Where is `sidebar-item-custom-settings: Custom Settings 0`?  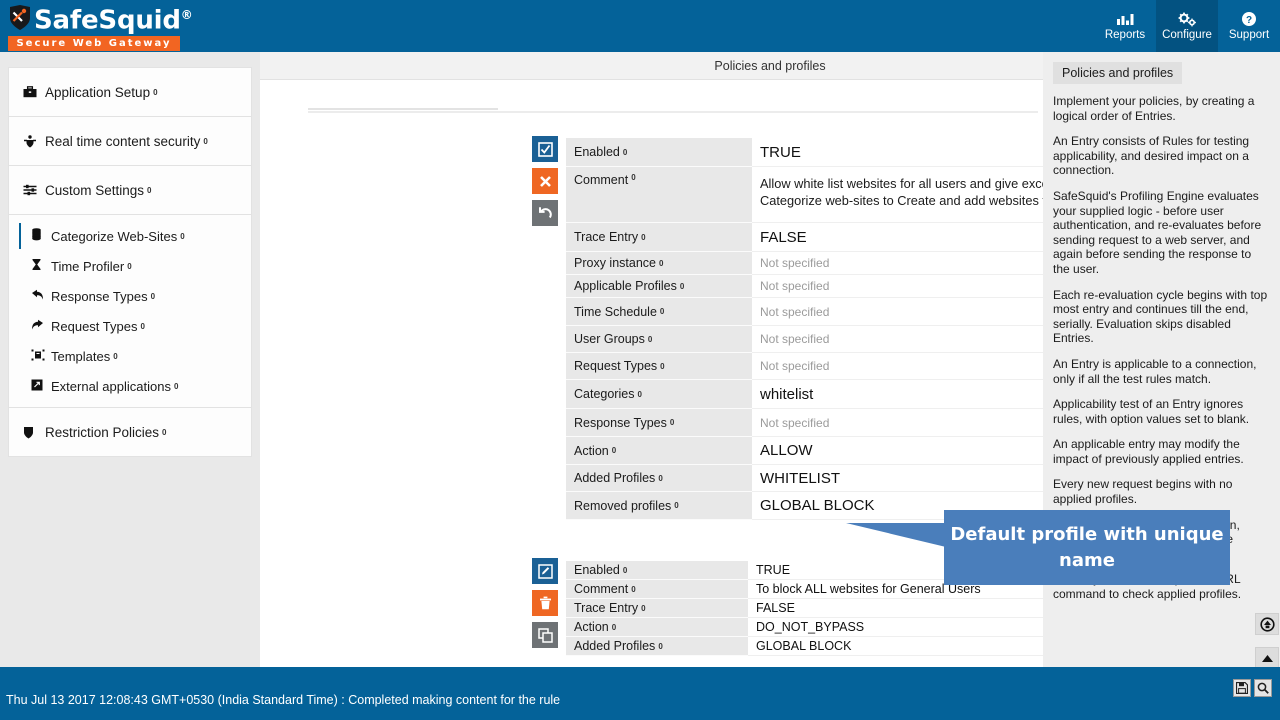
sidebar-item-custom-settings: Custom Settings 0 is located at coordinates (130, 190).